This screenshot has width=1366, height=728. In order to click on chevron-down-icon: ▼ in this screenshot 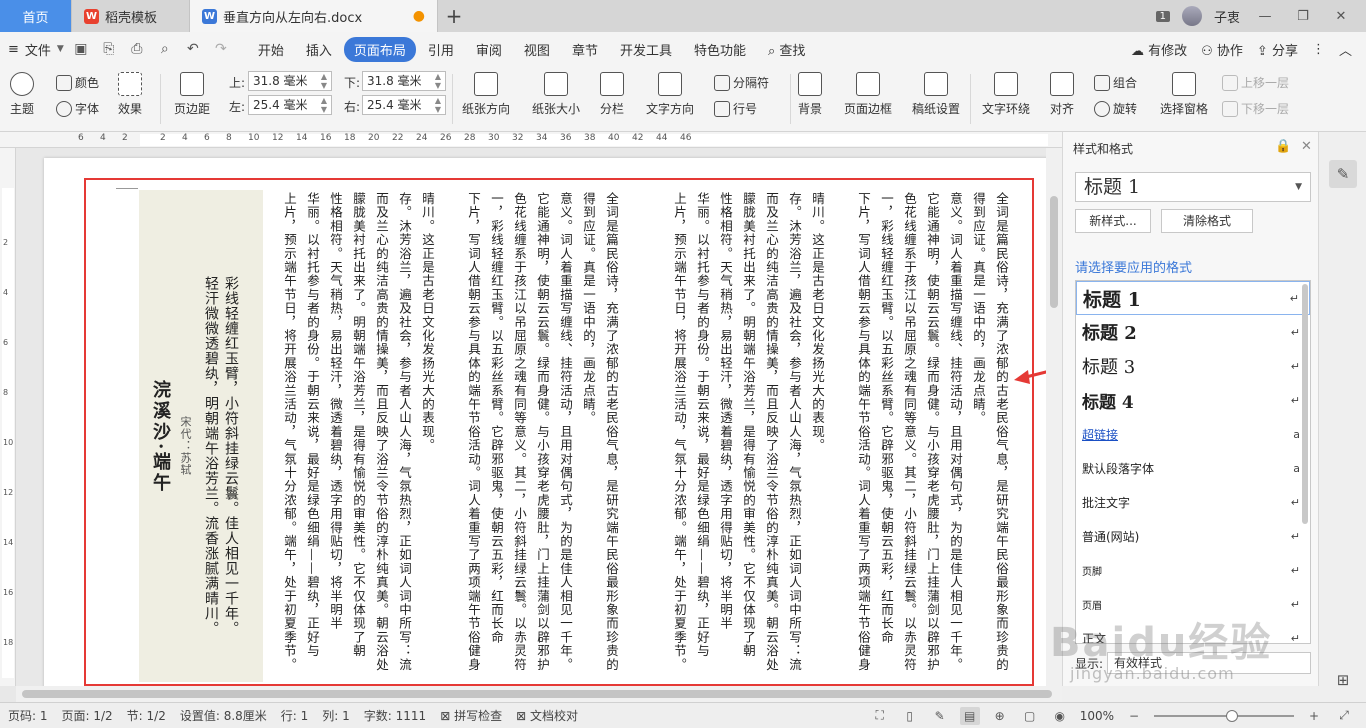, I will do `click(60, 49)`.